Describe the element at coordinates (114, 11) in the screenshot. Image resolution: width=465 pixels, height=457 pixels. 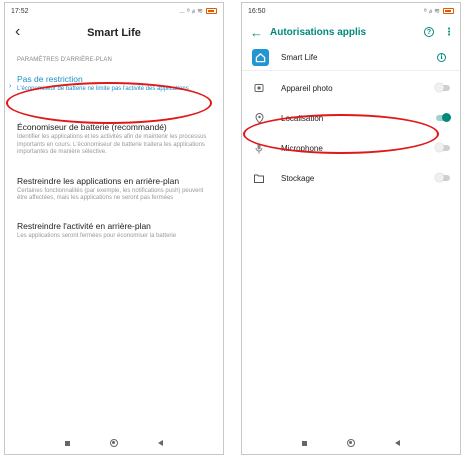
I see `status-bar: 17:52 ... ⁸ ᵢₗₗ ≋` at that location.